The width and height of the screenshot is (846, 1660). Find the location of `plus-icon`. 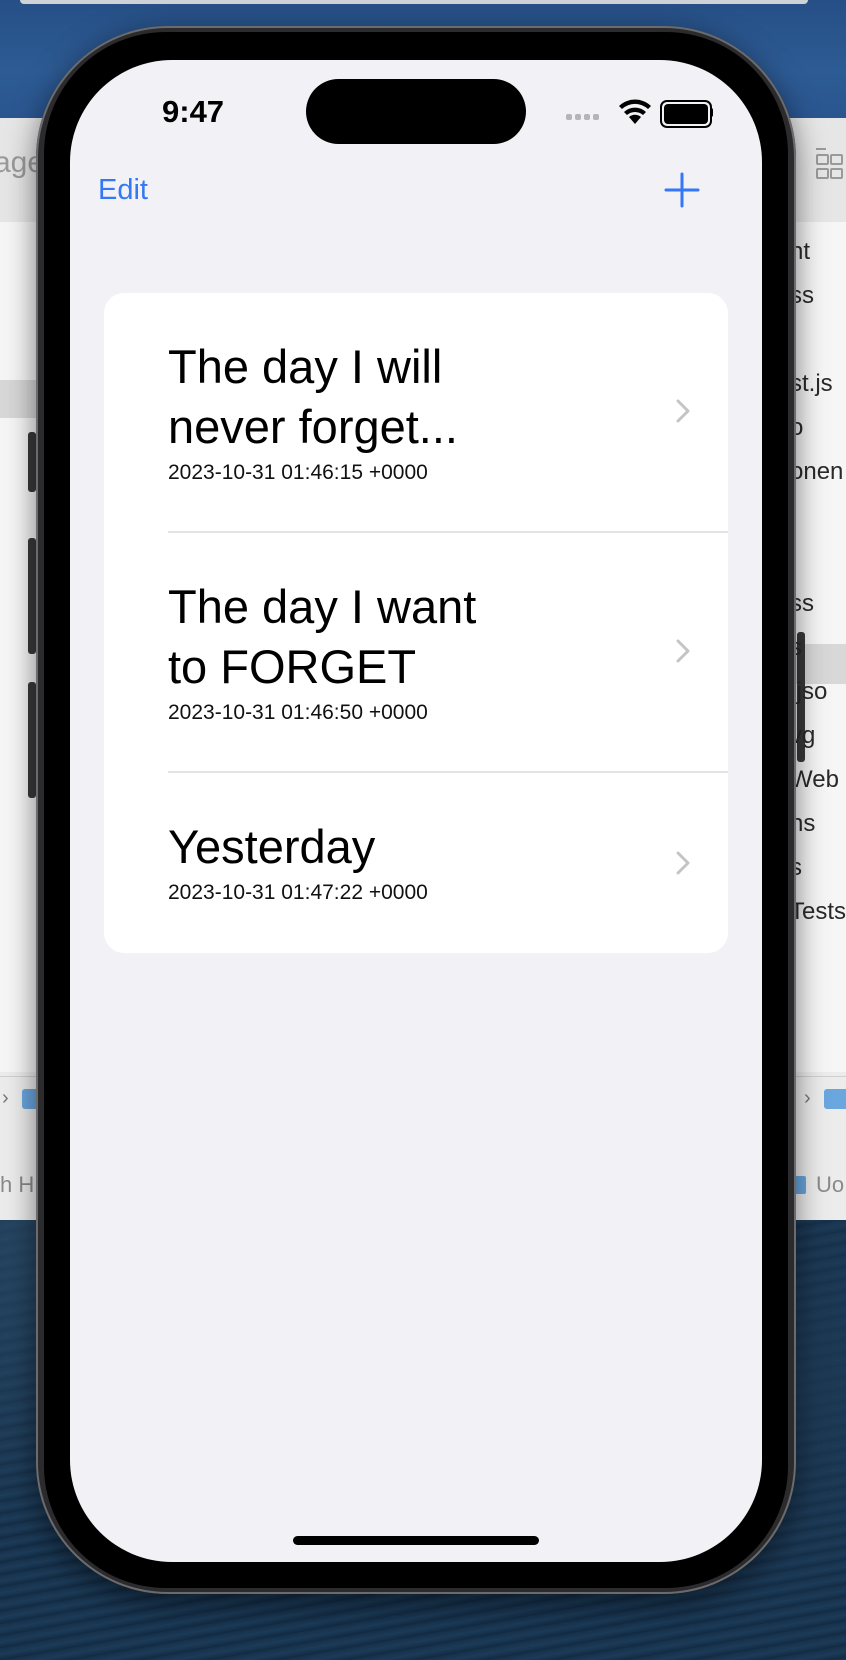

plus-icon is located at coordinates (682, 190).